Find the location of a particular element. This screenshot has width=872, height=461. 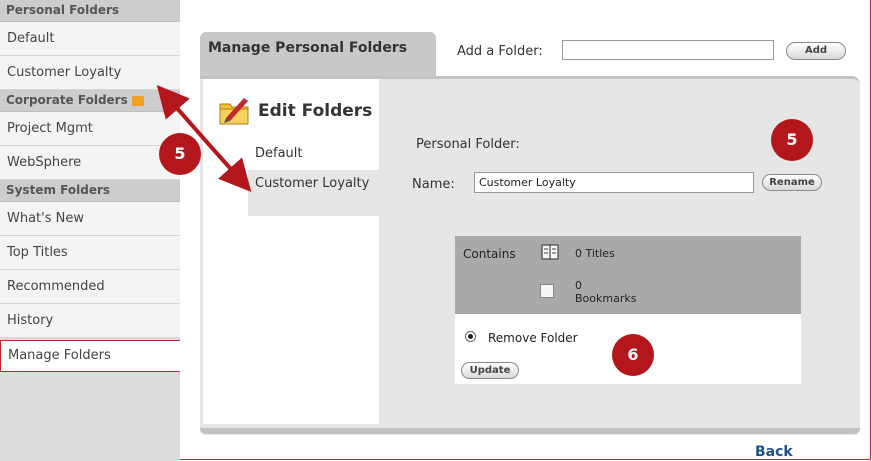

name-label: Name: is located at coordinates (433, 184).